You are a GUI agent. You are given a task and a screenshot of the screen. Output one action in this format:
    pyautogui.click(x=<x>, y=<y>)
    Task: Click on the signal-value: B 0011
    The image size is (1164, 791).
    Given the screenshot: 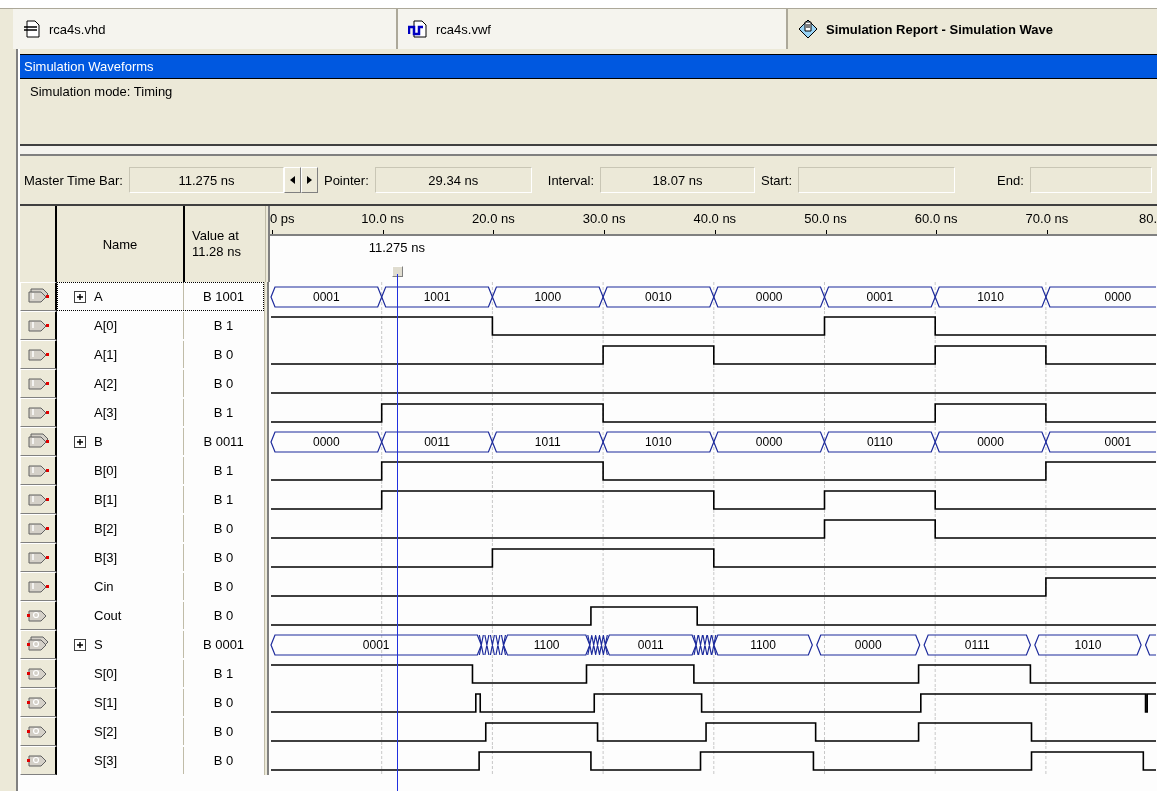 What is the action you would take?
    pyautogui.click(x=223, y=441)
    